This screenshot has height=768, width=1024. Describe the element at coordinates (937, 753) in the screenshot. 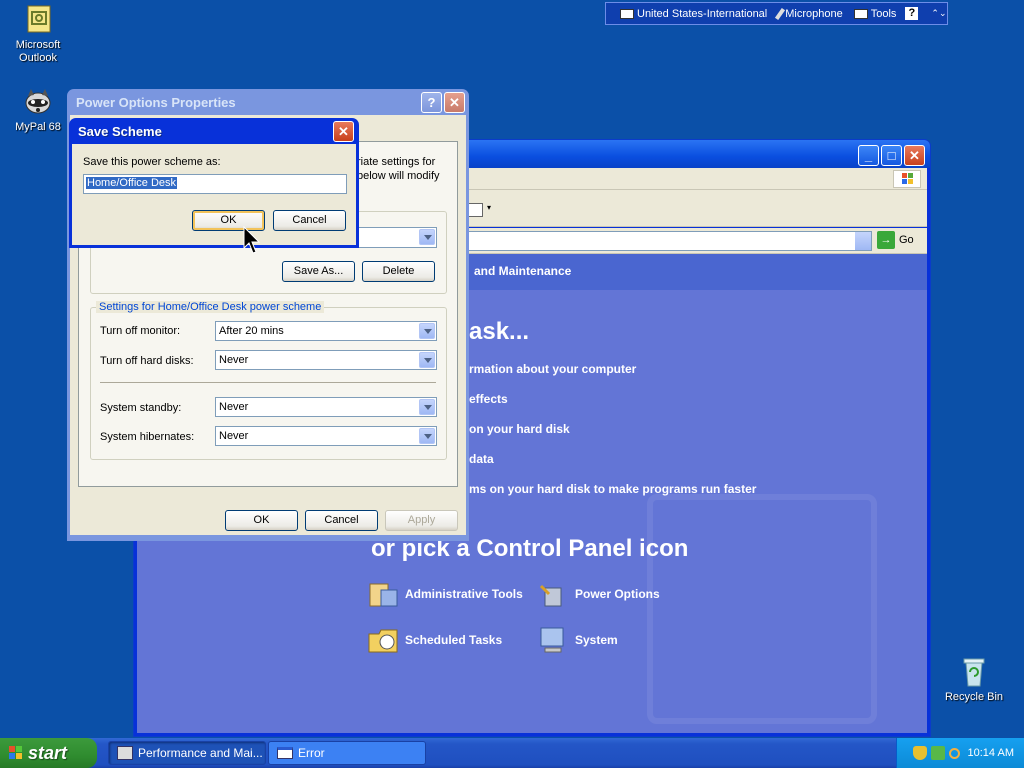

I see `network-icon` at that location.